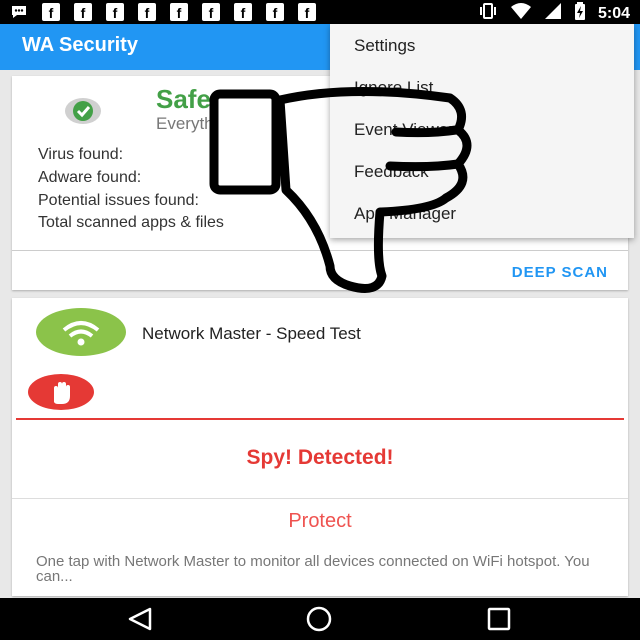  I want to click on menu-item-app-manager: App Manager, so click(405, 214).